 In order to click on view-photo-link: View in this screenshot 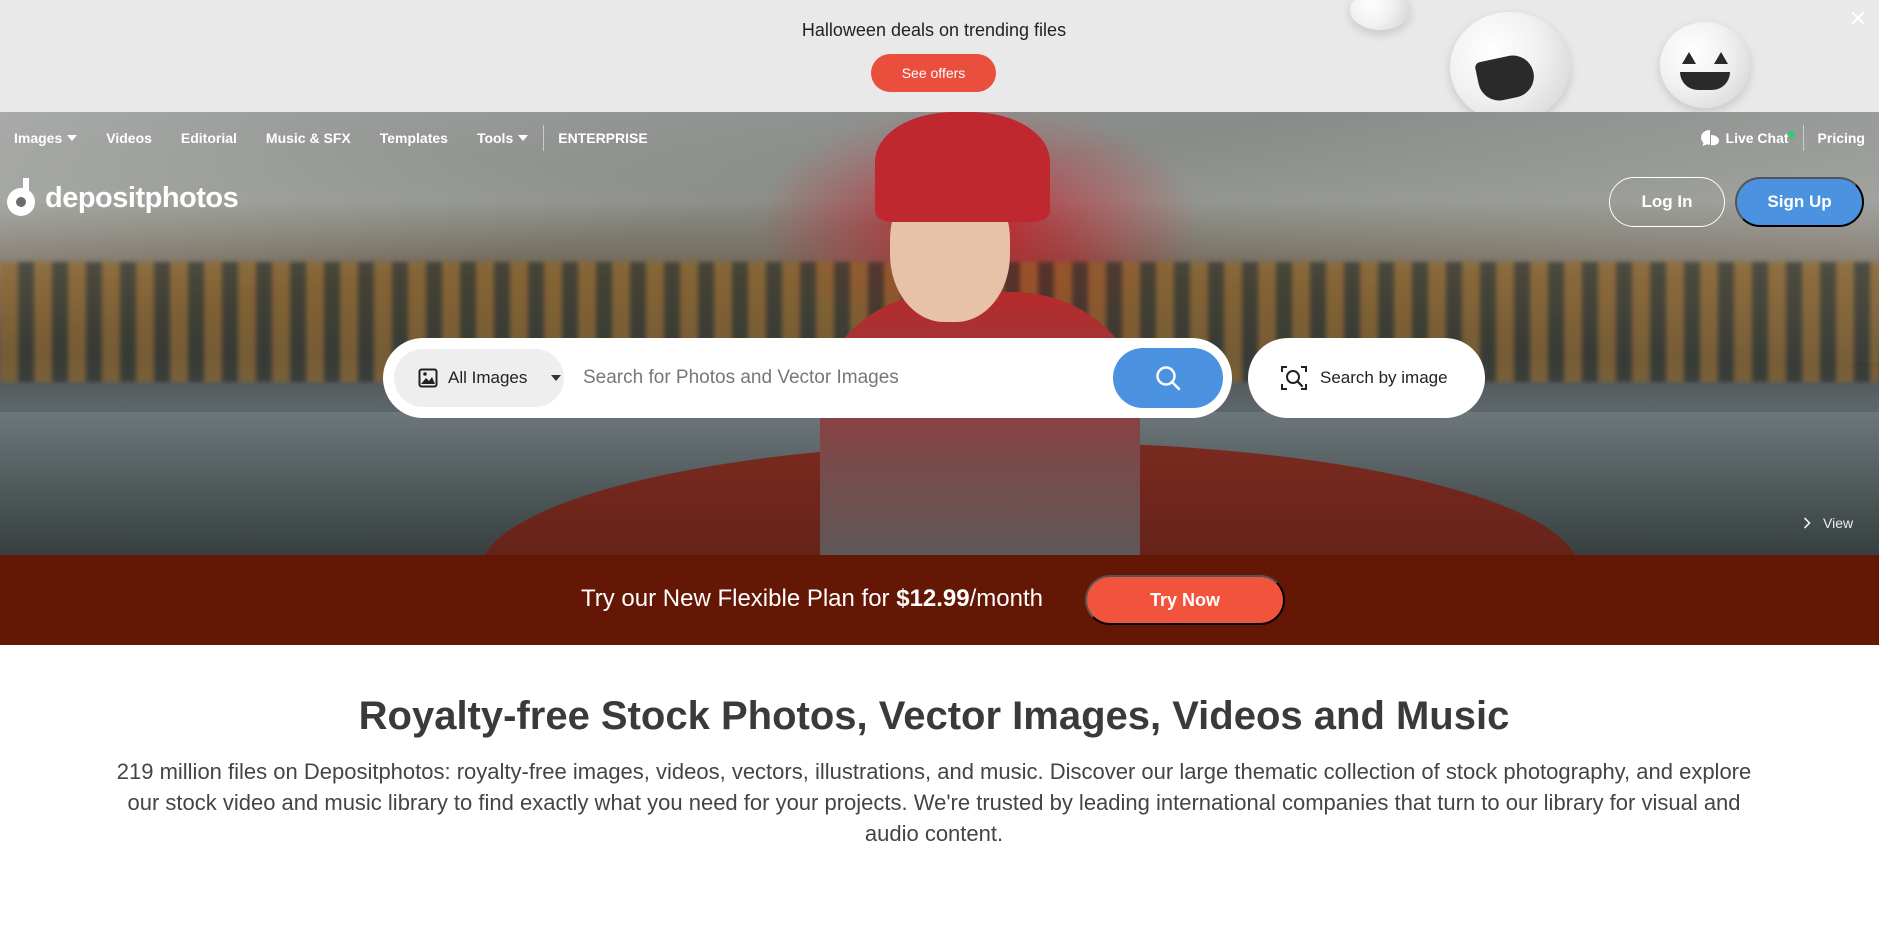, I will do `click(1828, 523)`.